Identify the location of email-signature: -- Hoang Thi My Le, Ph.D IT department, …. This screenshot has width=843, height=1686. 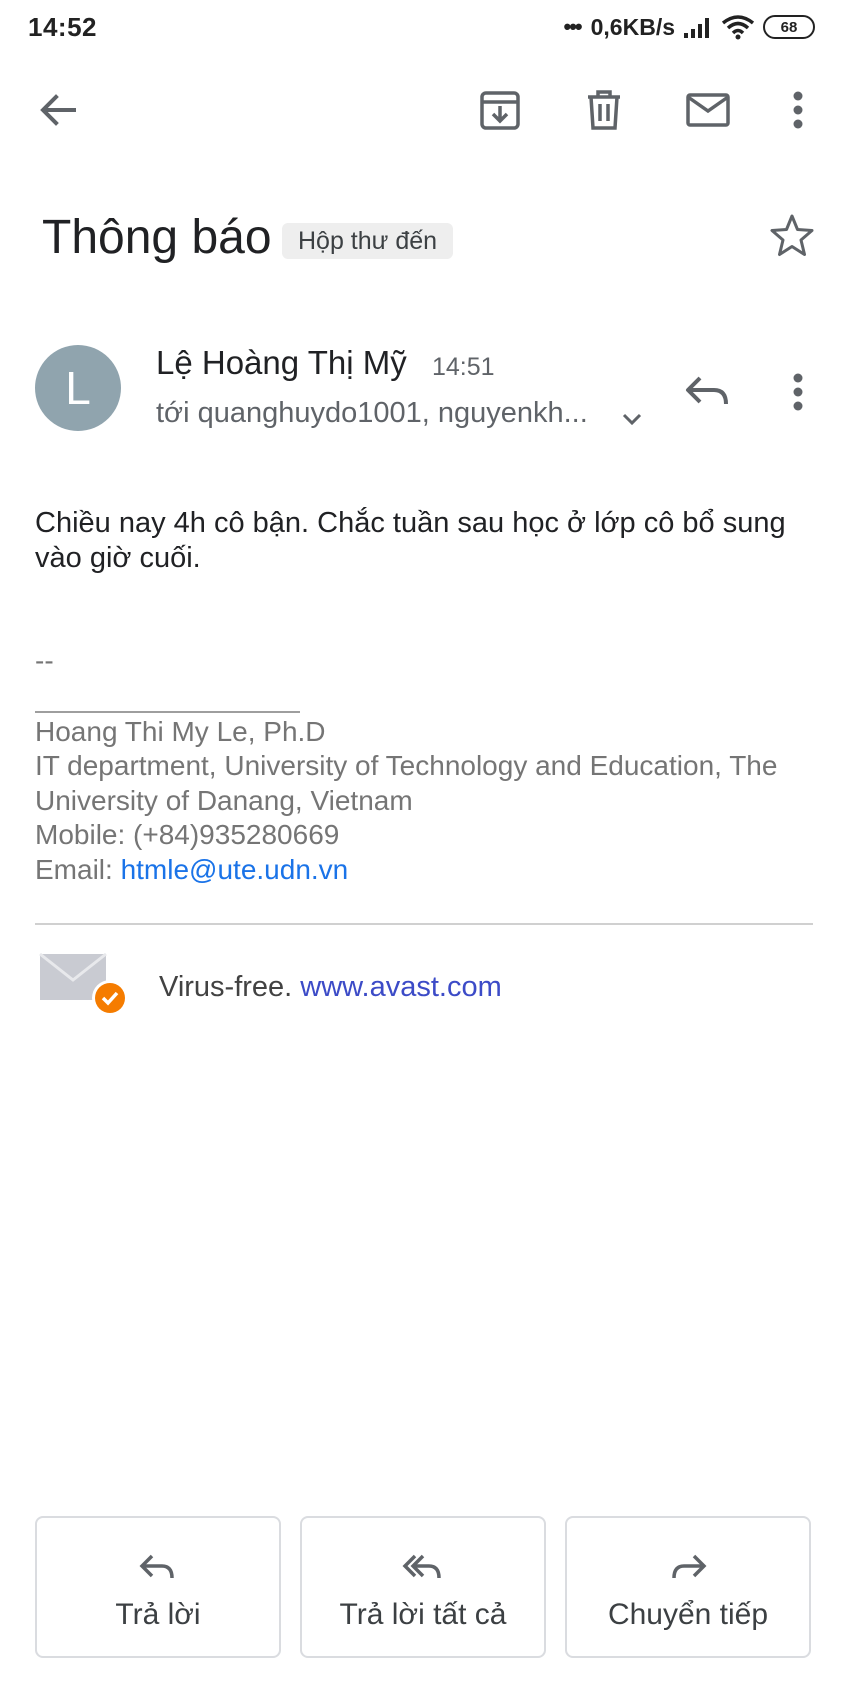
(430, 765).